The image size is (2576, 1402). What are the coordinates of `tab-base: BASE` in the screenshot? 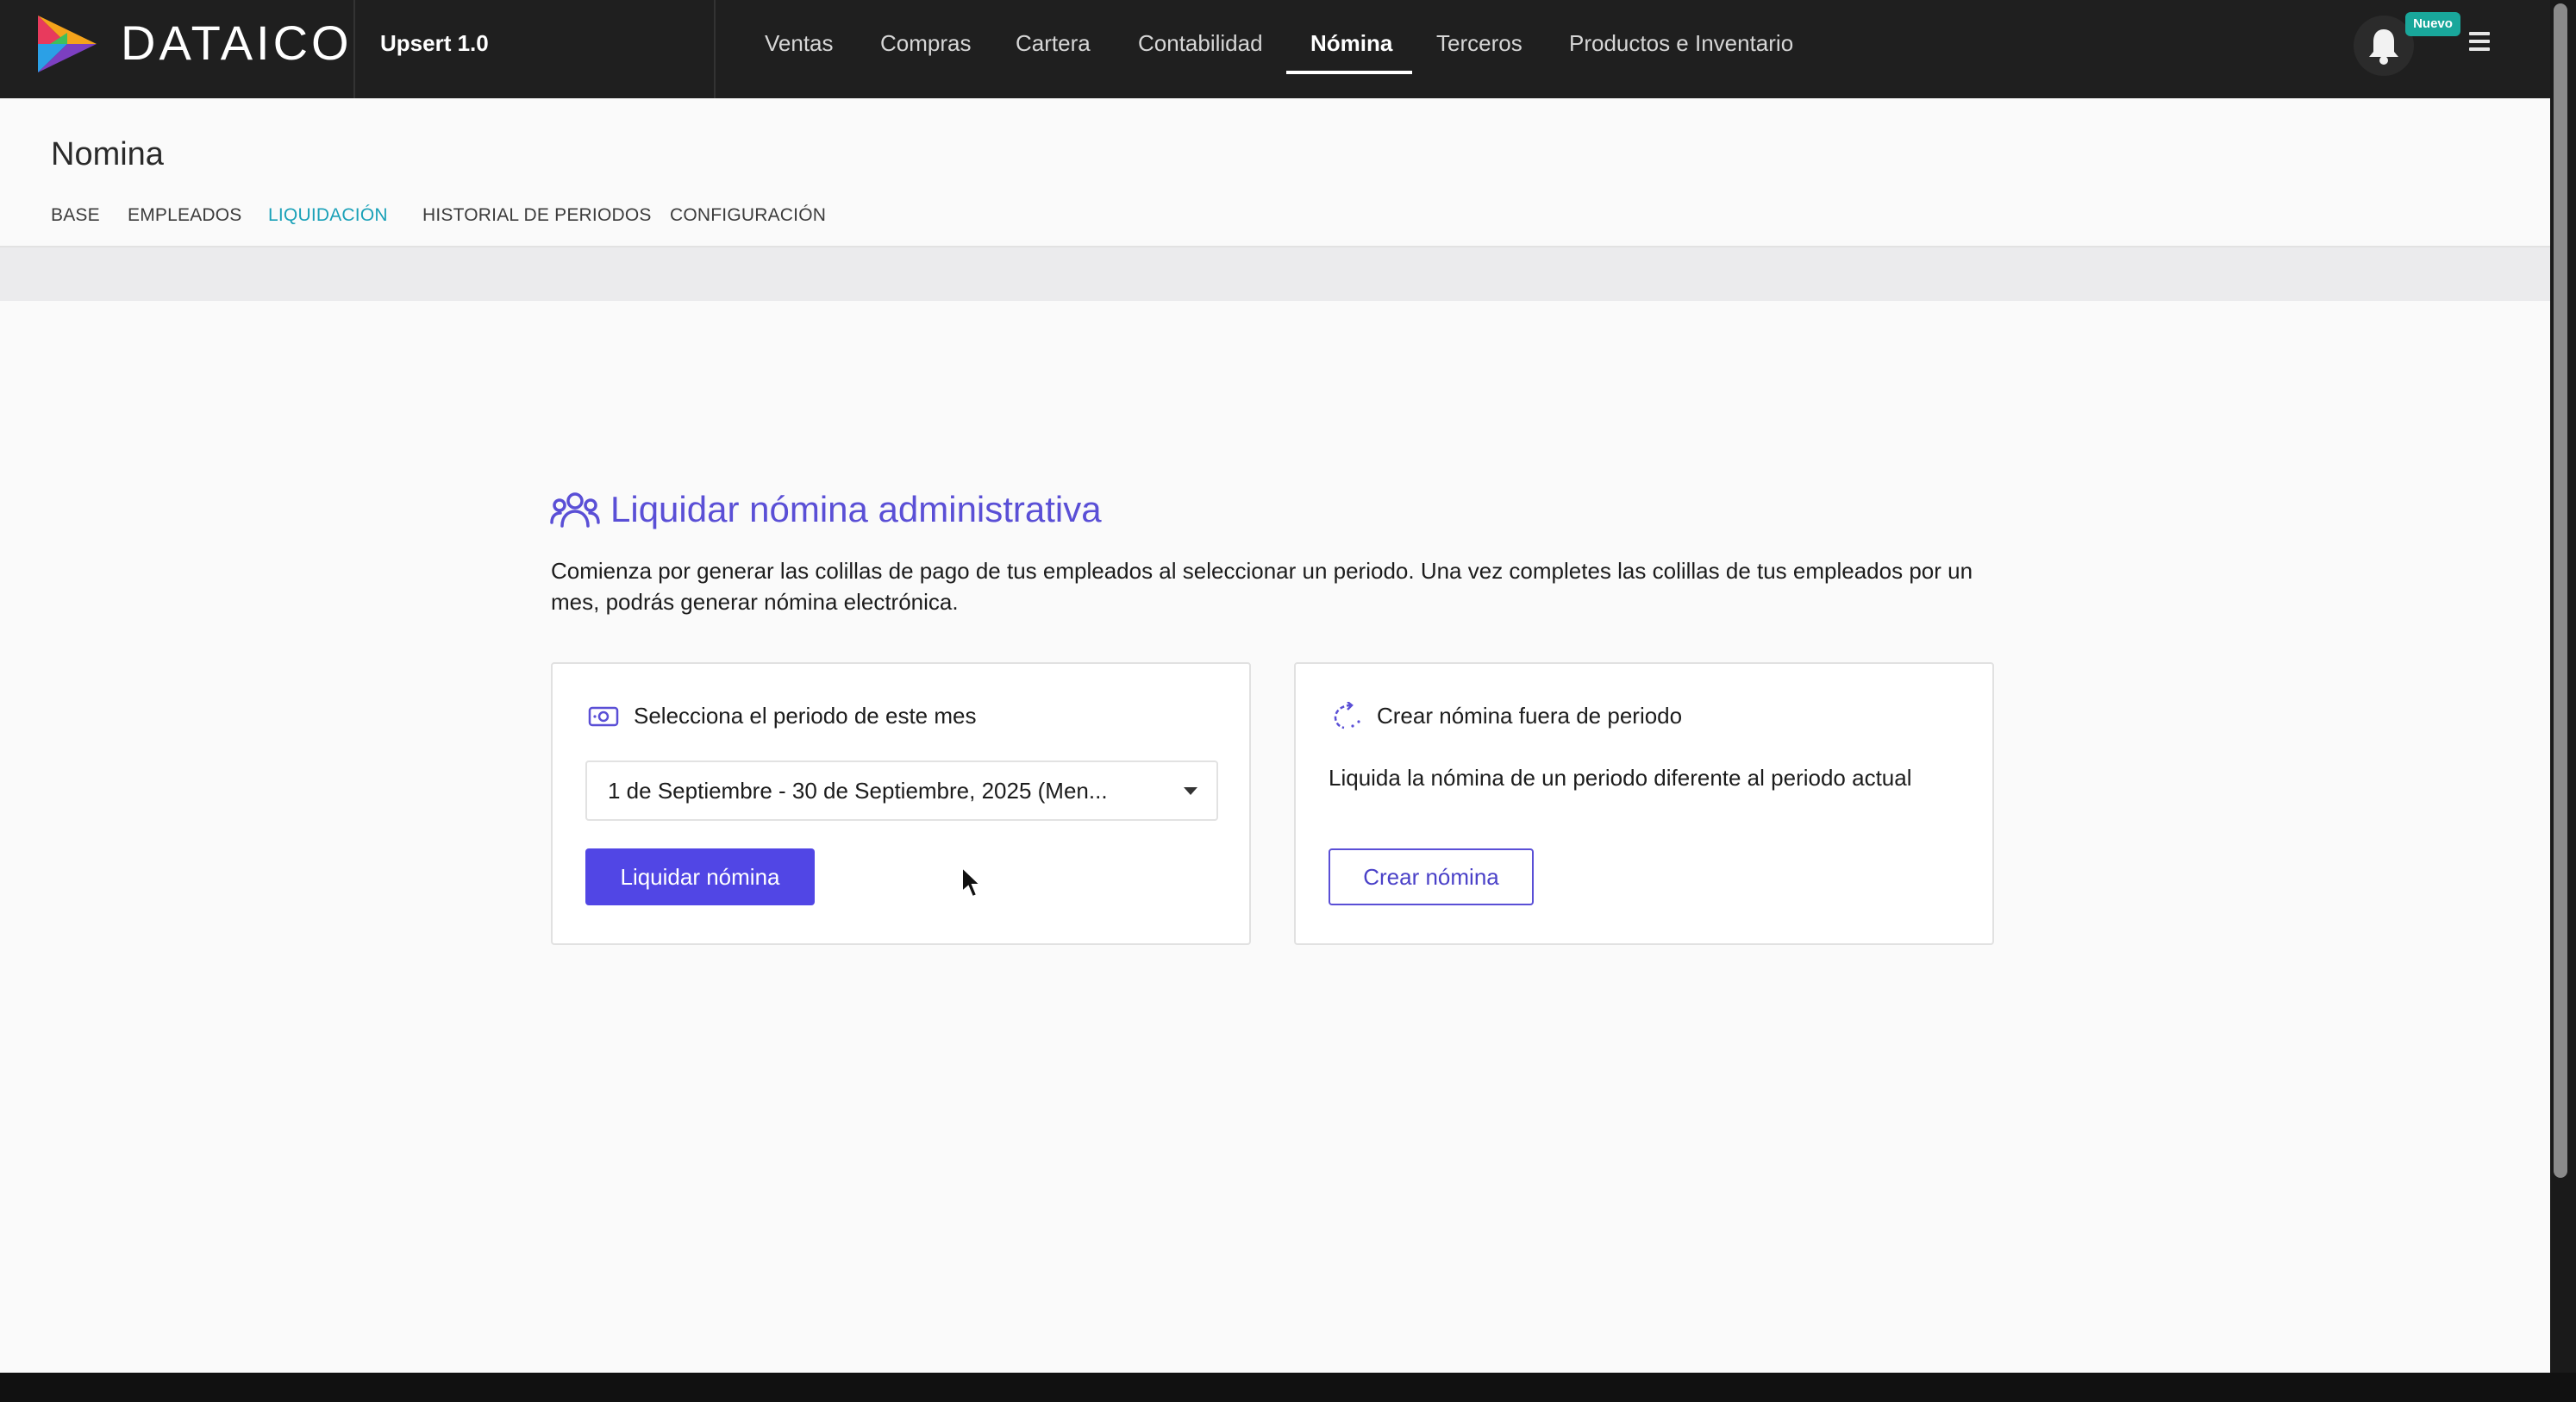 It's located at (76, 215).